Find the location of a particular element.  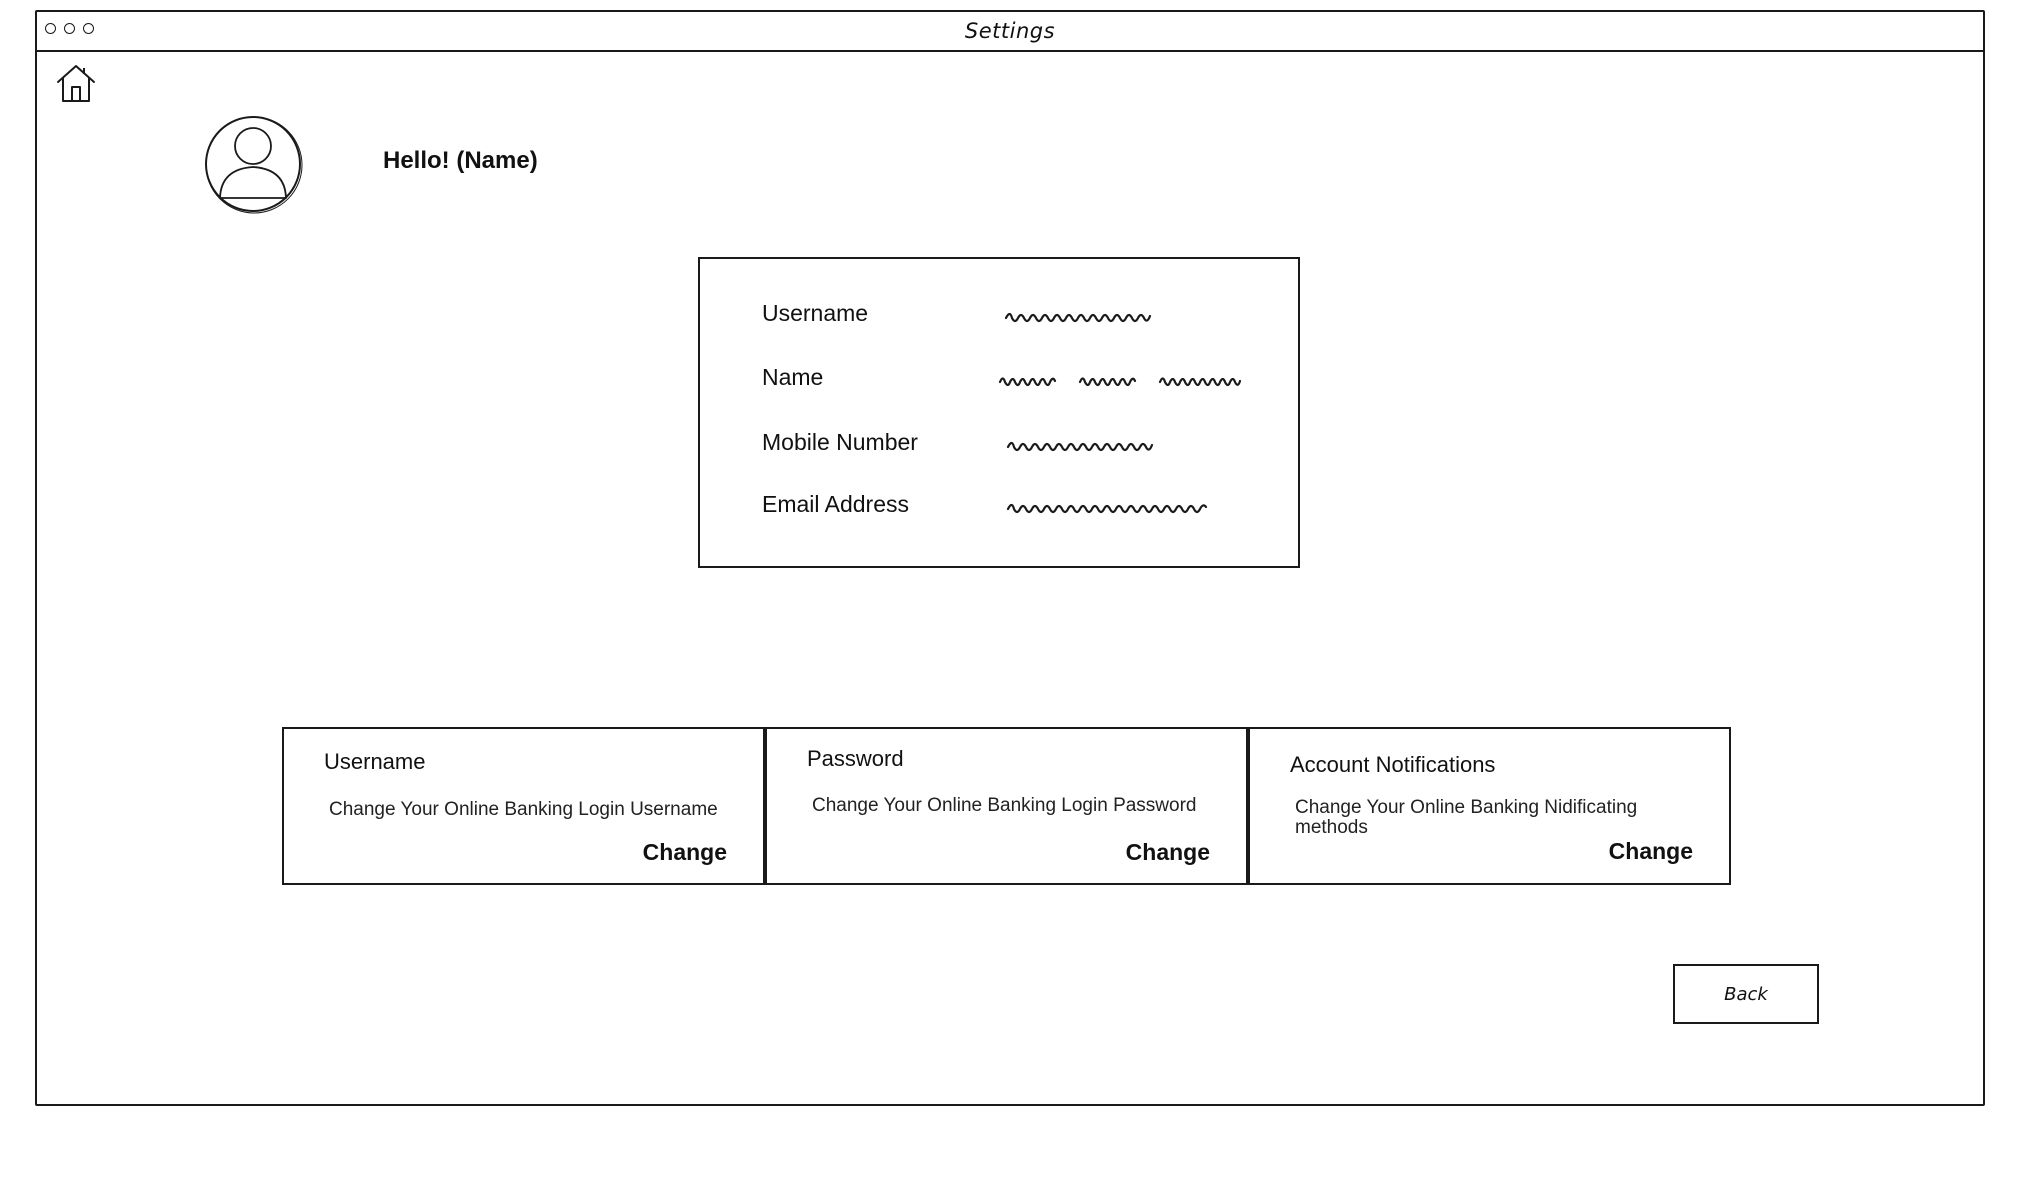

option-title: Account Notifications is located at coordinates (1393, 764).